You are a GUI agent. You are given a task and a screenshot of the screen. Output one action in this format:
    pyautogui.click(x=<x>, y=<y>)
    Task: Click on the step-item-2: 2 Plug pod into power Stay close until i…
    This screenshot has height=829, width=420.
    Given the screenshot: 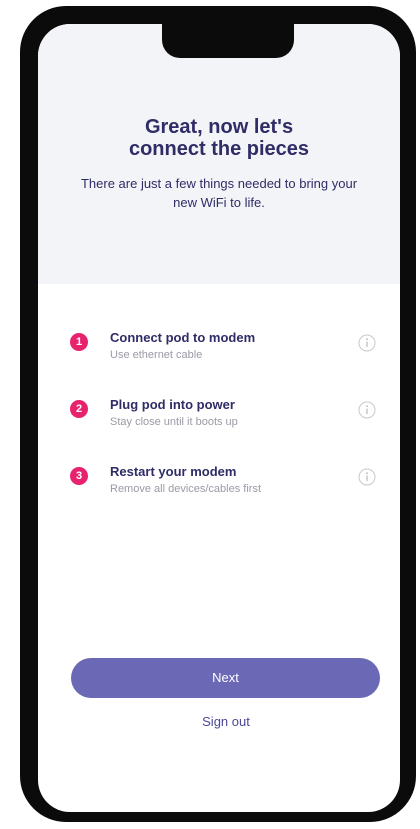 What is the action you would take?
    pyautogui.click(x=219, y=417)
    